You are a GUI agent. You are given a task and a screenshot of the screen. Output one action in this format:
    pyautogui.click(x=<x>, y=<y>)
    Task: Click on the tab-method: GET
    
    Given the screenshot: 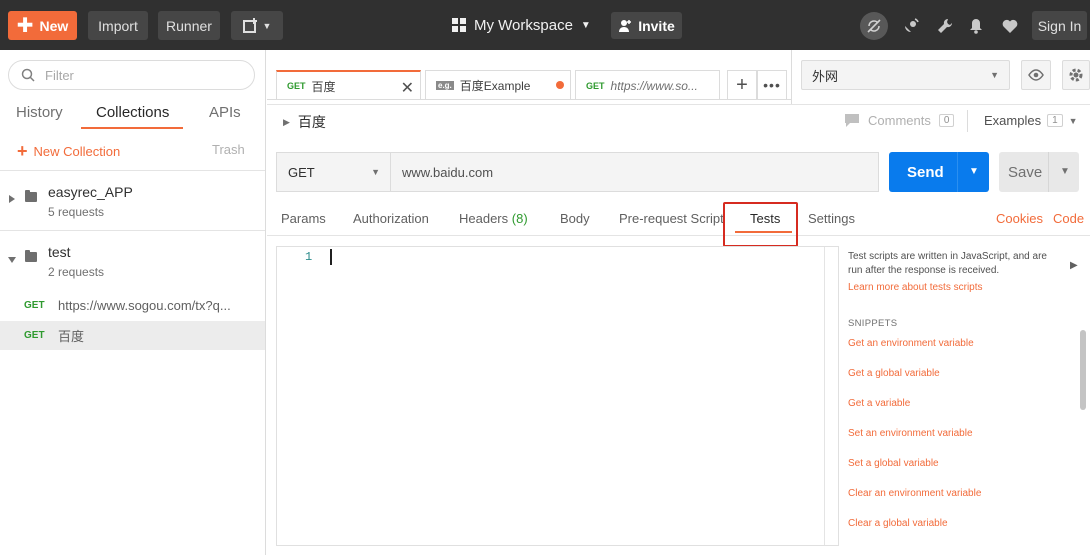 What is the action you would take?
    pyautogui.click(x=296, y=86)
    